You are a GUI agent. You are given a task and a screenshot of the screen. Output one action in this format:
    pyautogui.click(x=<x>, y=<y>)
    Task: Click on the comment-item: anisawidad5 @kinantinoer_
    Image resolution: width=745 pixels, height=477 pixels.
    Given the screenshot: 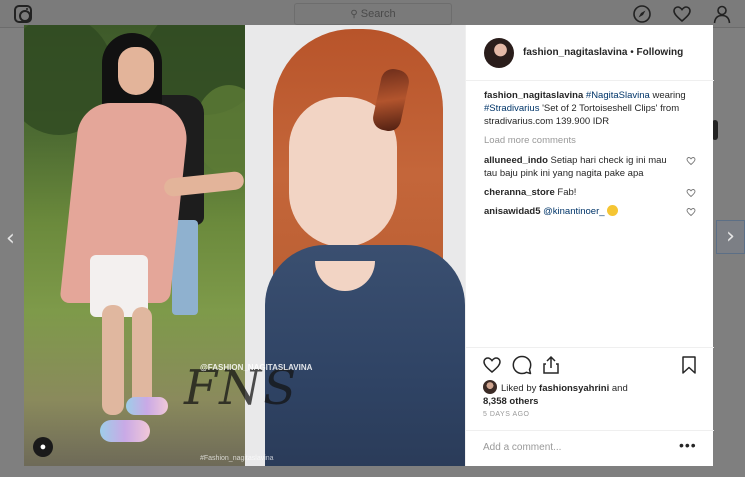 What is the action you would take?
    pyautogui.click(x=591, y=211)
    